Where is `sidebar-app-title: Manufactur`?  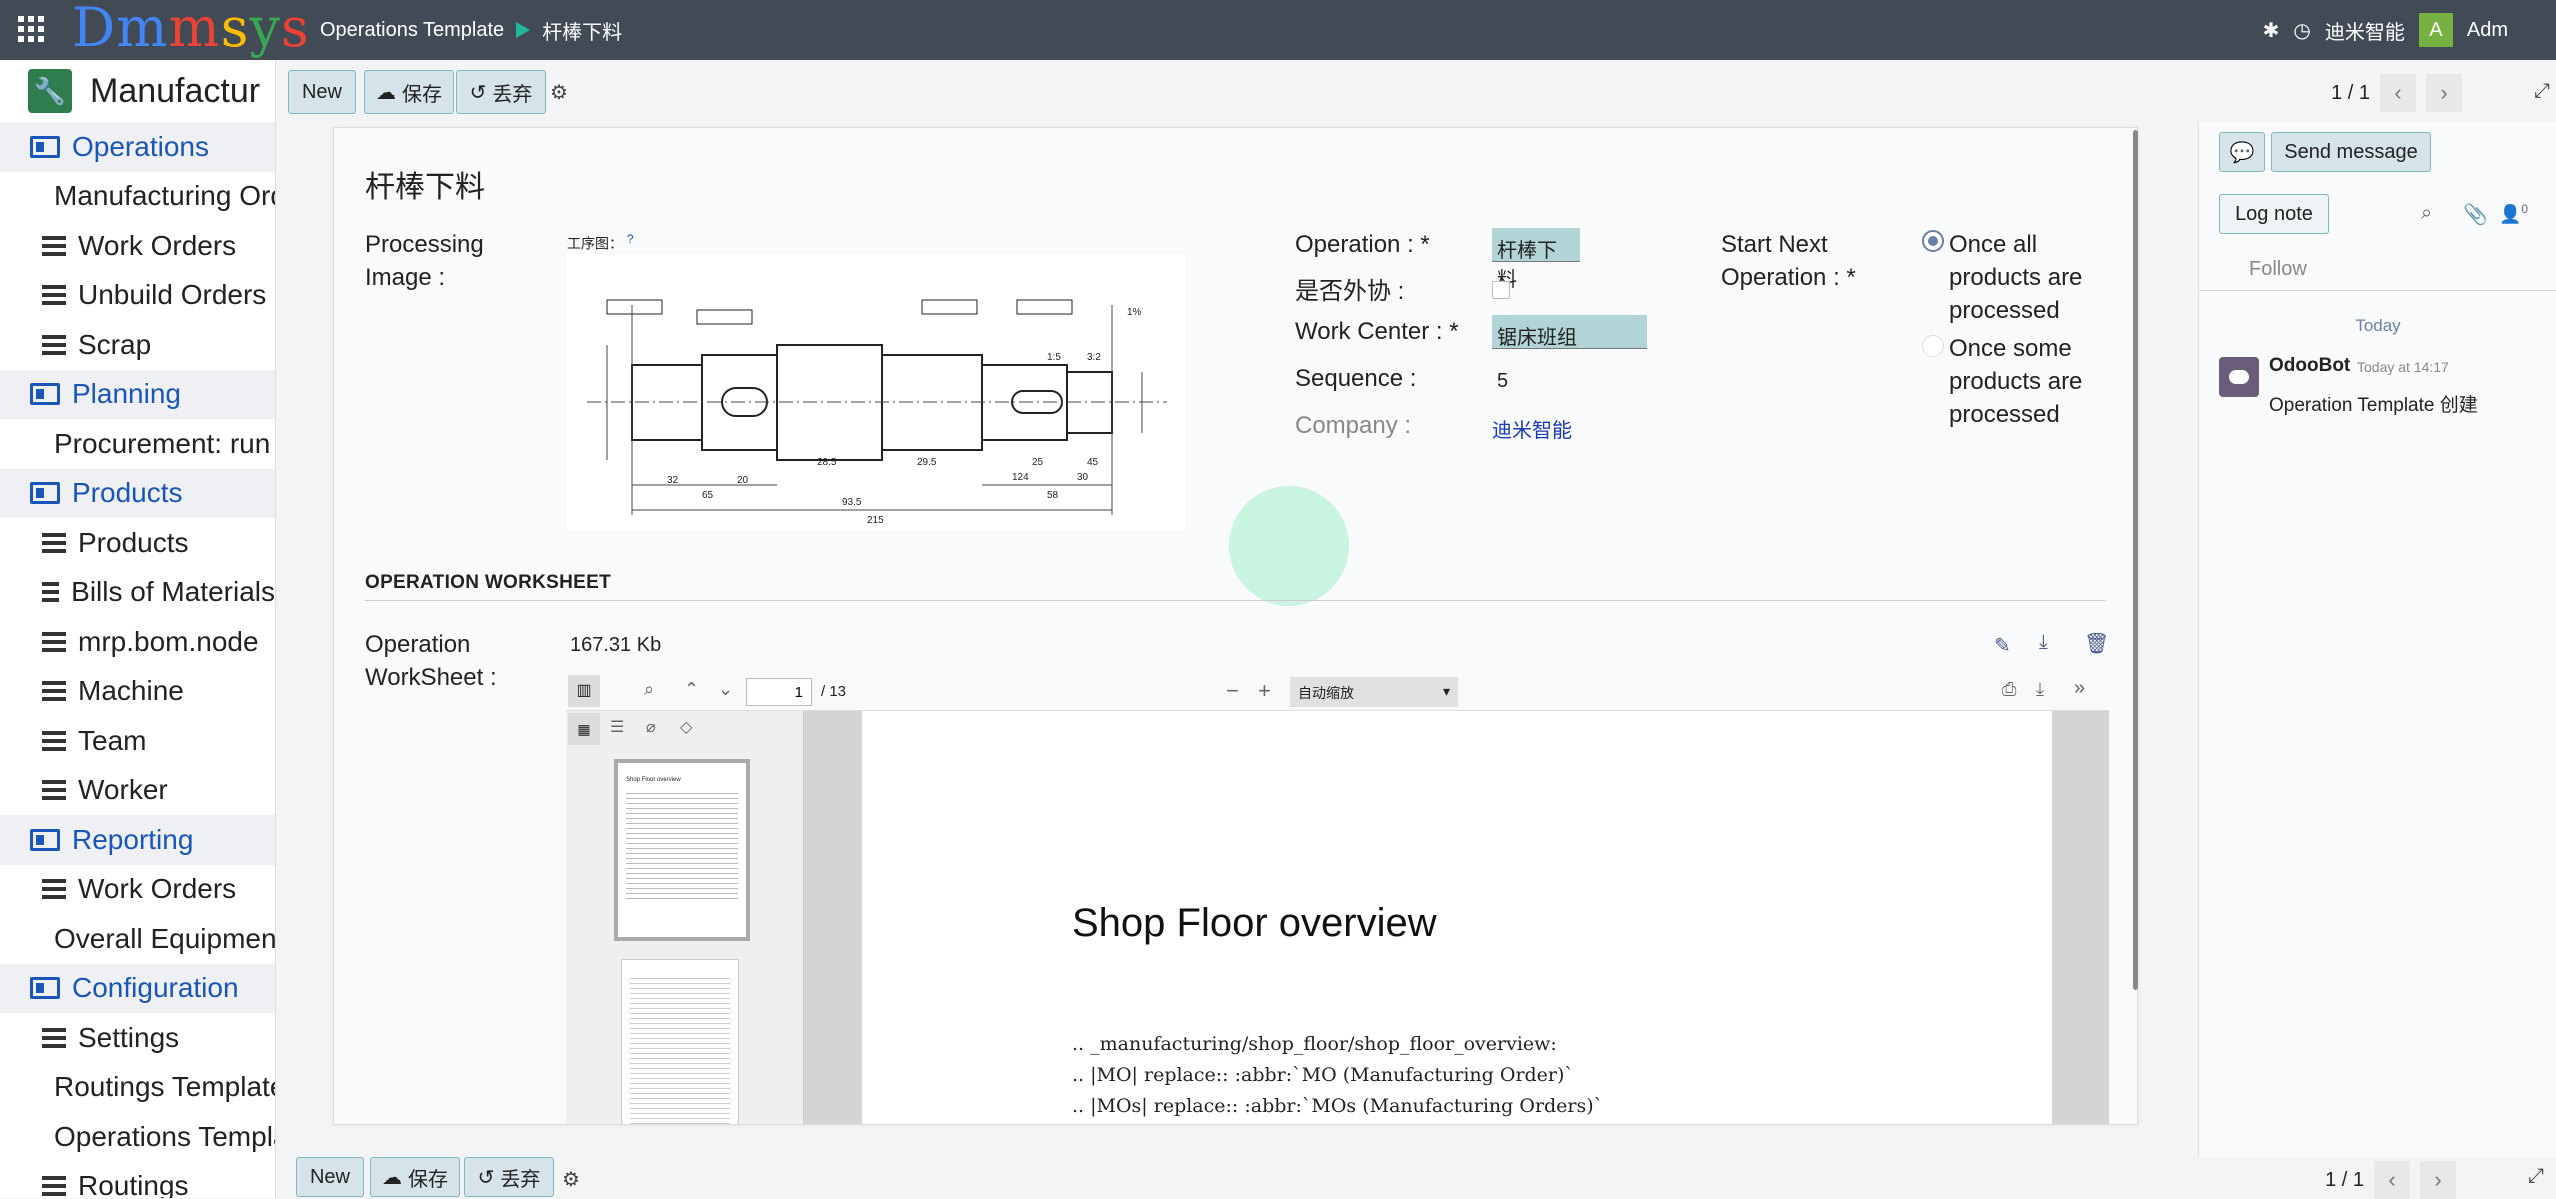 sidebar-app-title: Manufactur is located at coordinates (175, 90).